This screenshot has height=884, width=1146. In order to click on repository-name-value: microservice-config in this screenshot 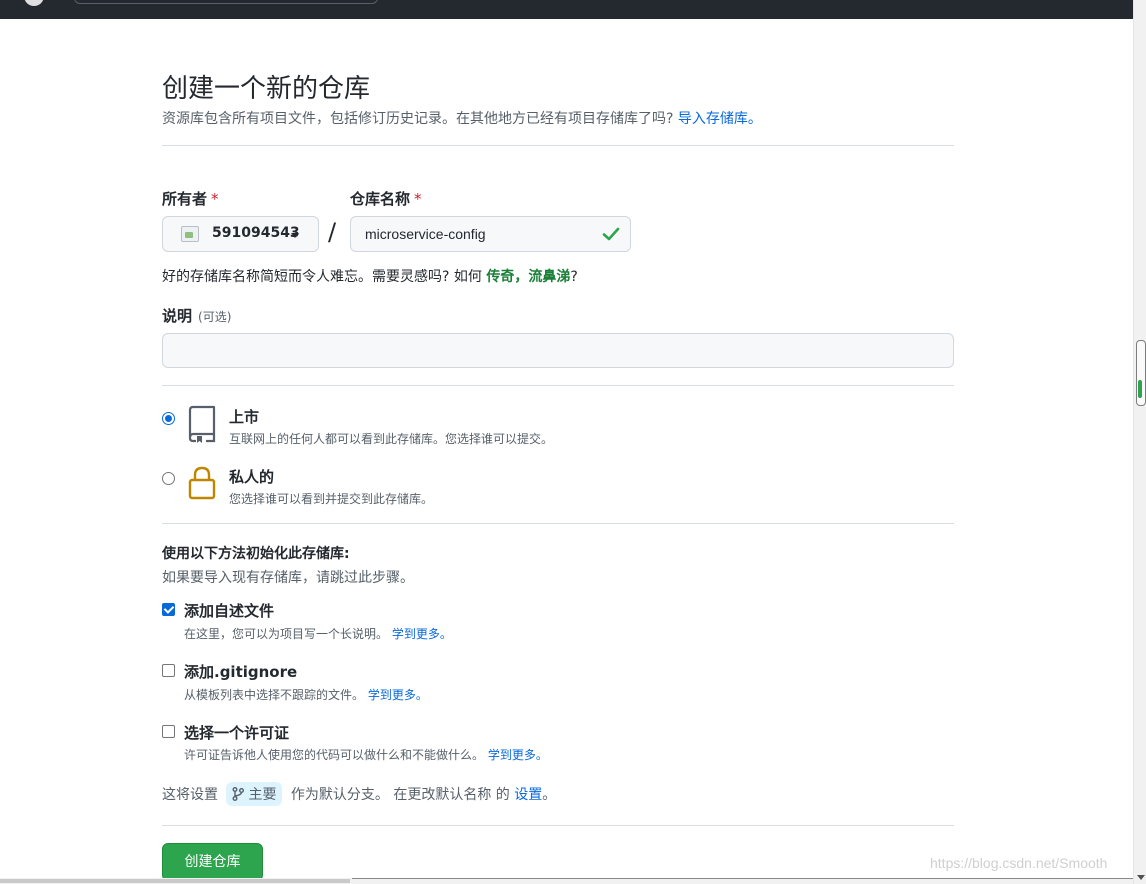, I will do `click(425, 234)`.